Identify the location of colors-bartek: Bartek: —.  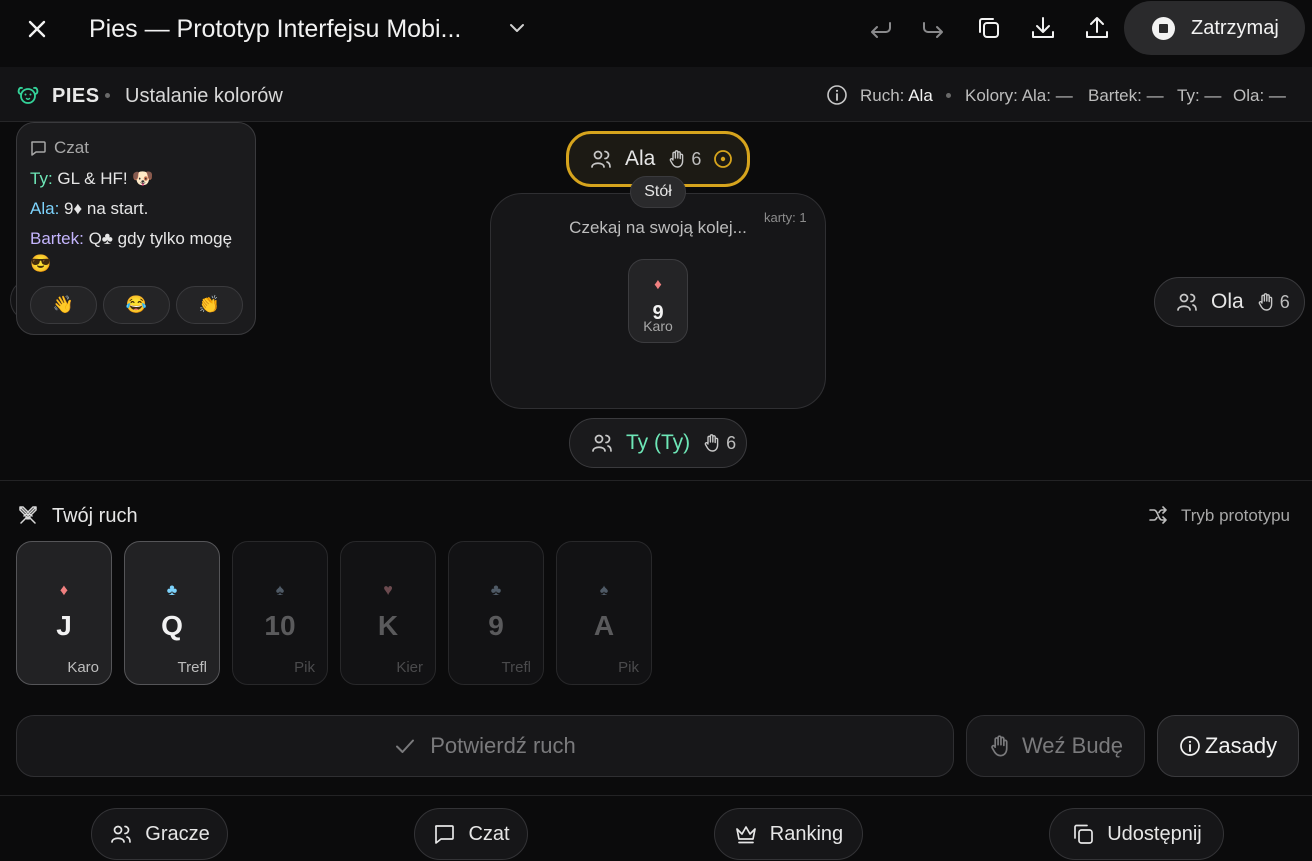
(1126, 95).